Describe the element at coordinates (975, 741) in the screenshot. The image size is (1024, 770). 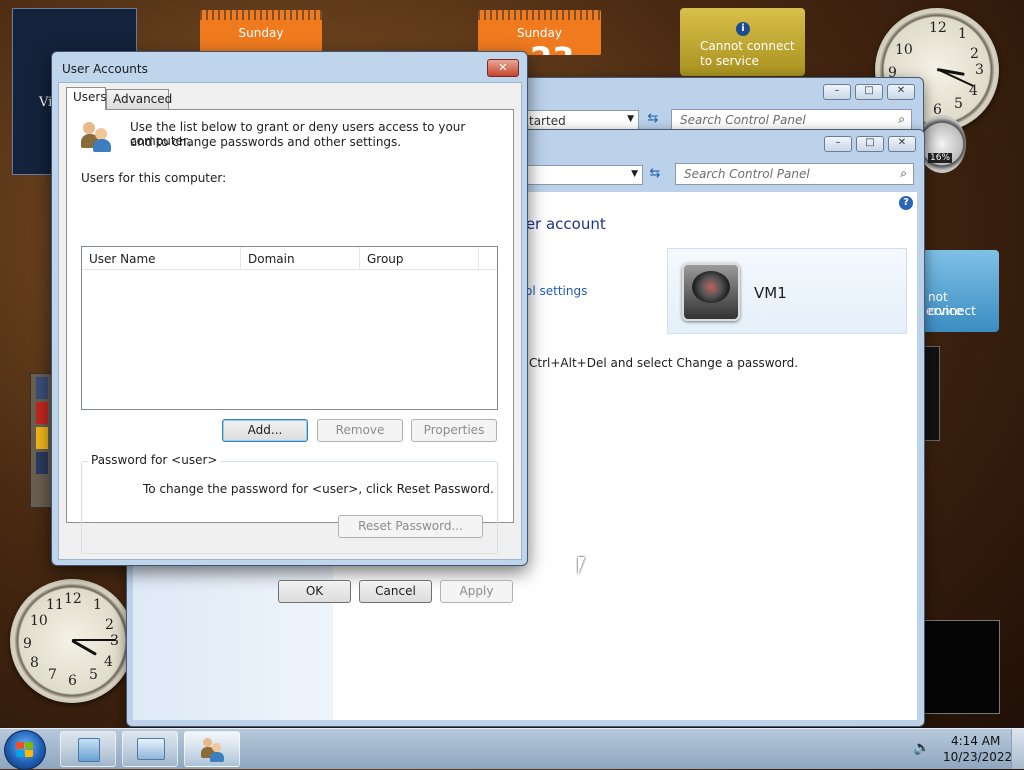
I see `clock-time: 4:14 AM` at that location.